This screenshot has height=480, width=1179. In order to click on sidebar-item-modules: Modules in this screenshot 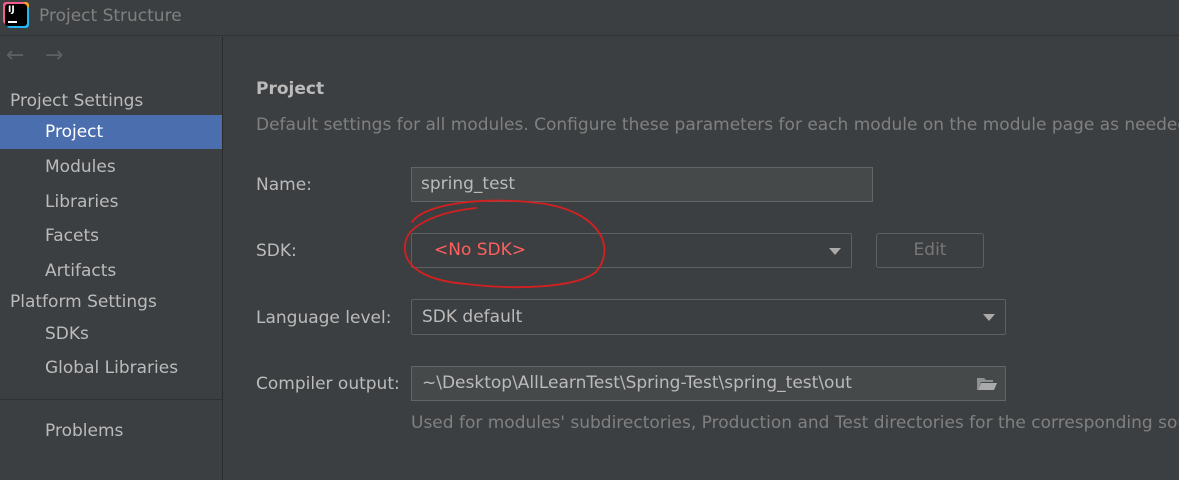, I will do `click(111, 167)`.